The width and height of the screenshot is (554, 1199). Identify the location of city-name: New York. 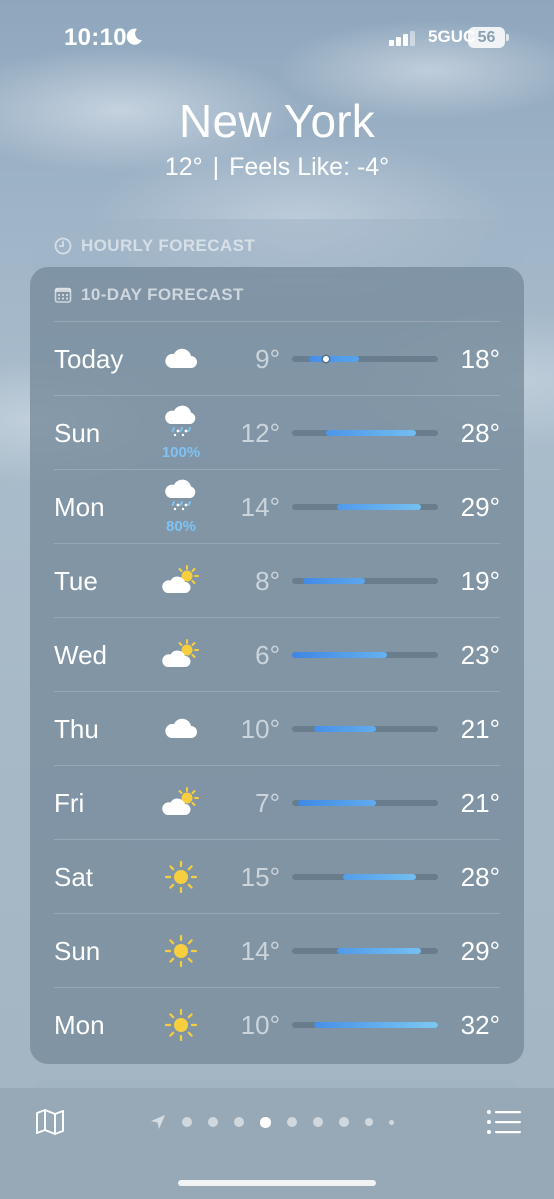
(277, 121).